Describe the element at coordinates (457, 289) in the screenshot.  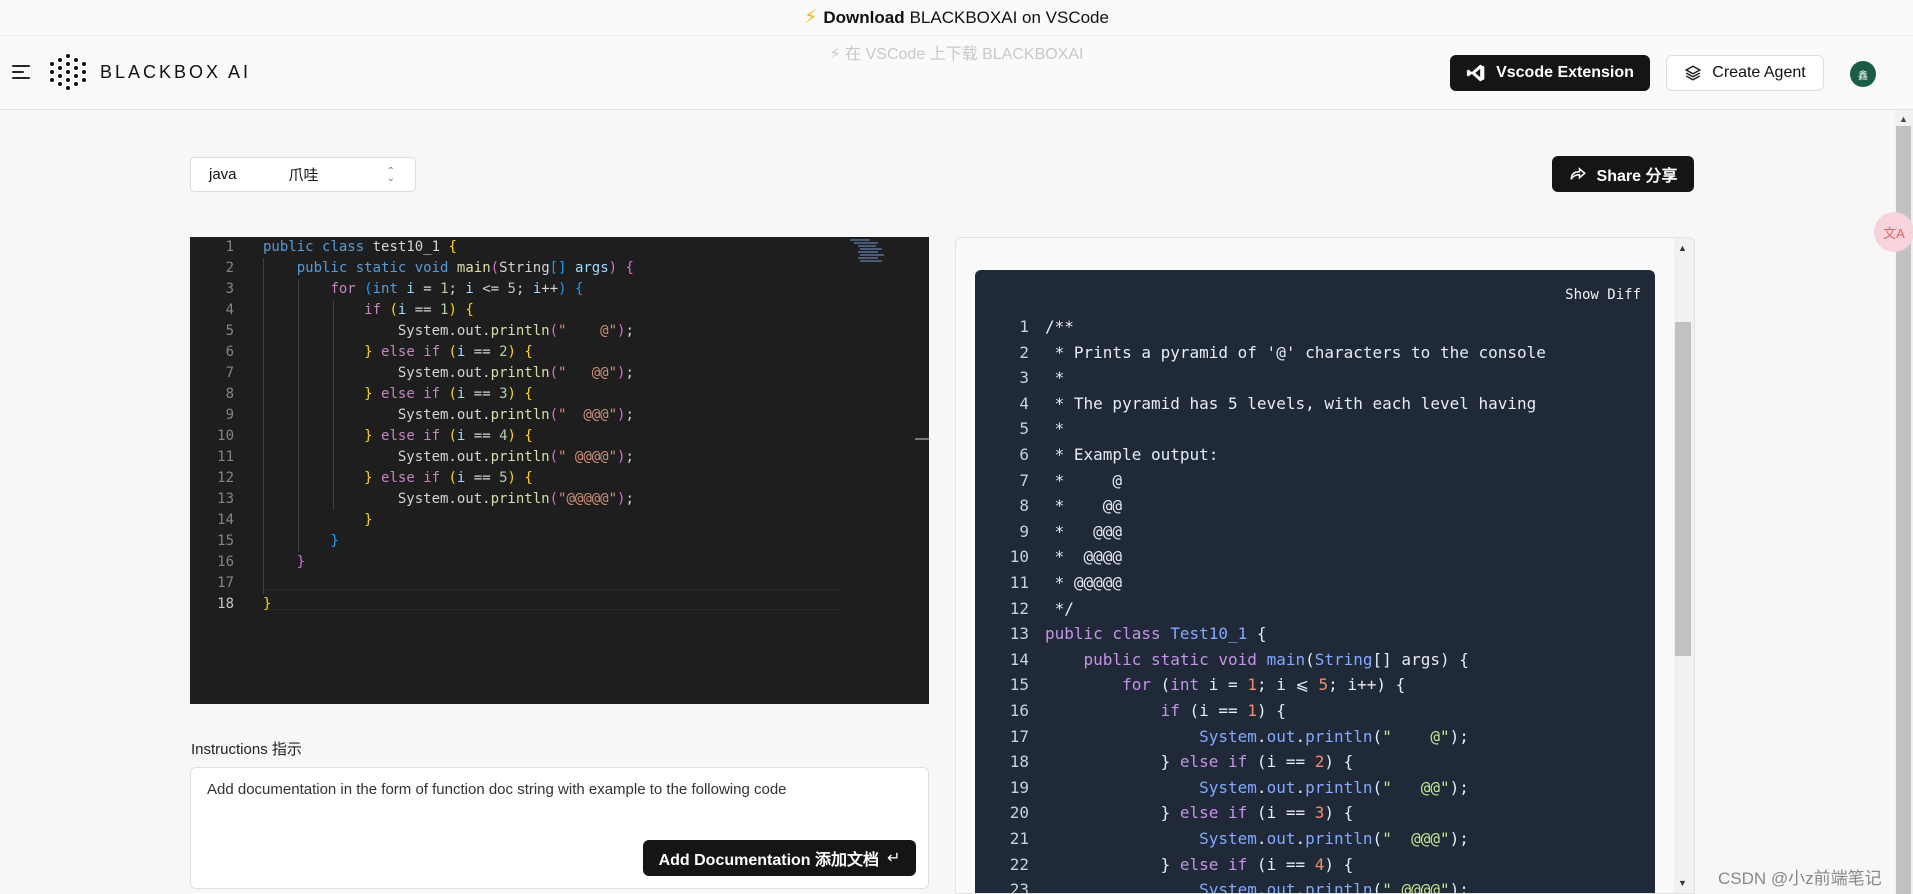
I see `code-line: for (int i = 1; i <= 5; i++) {` at that location.